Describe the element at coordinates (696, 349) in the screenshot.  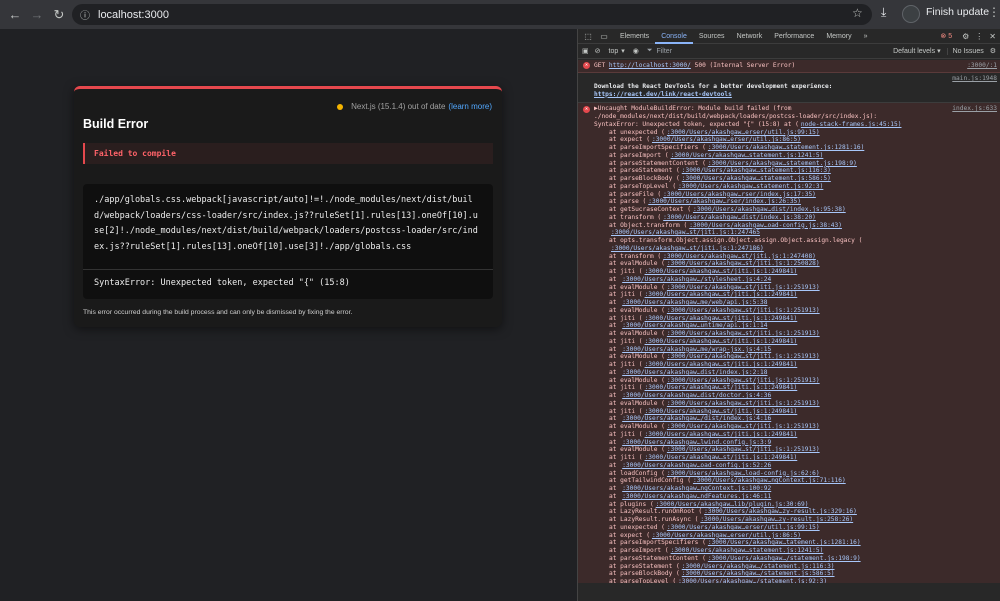
I see `stack-frame-link: :3000/Users/akashgaw…me/wrap-jsx.js:4:15` at that location.